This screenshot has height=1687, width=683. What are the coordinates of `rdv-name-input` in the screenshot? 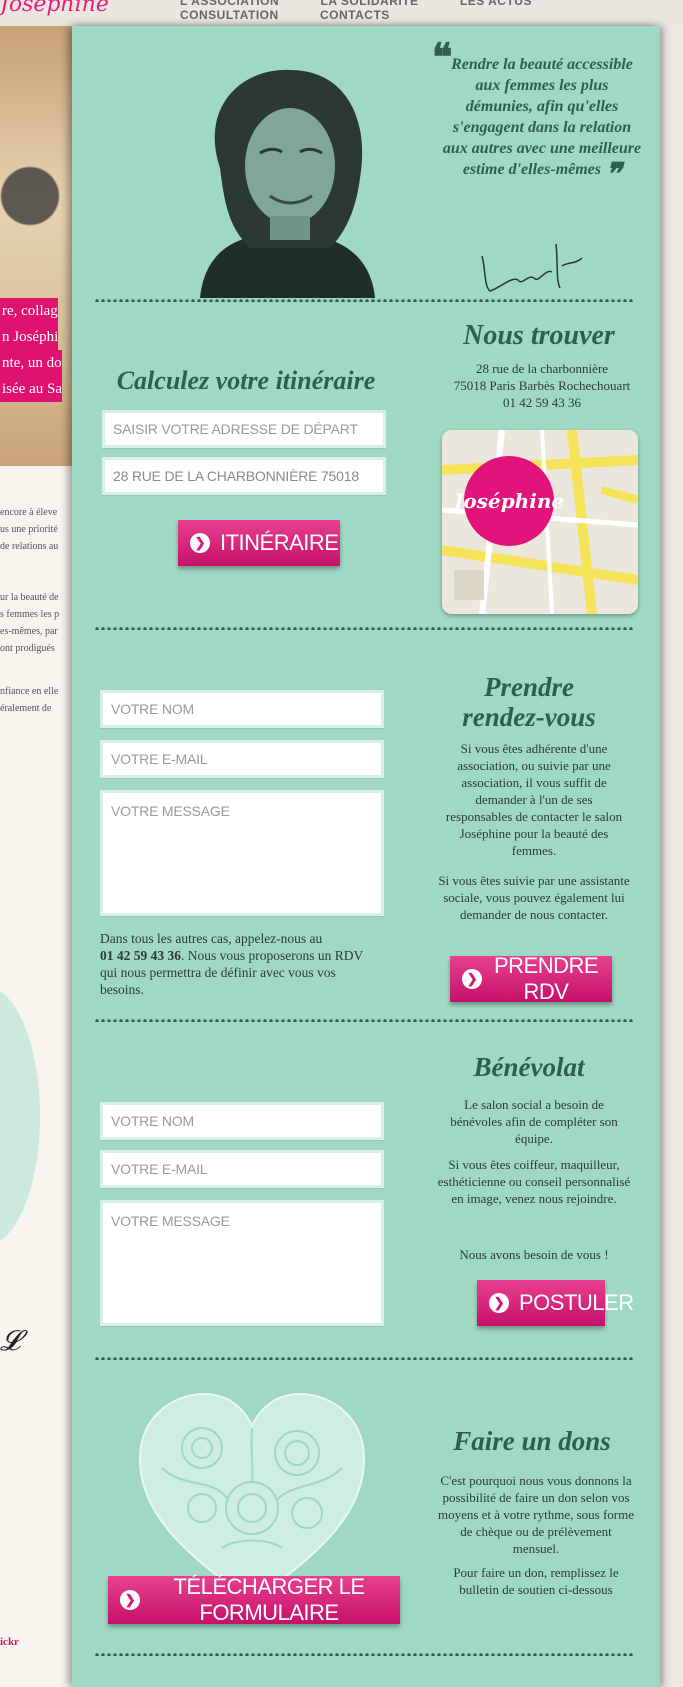 It's located at (242, 709).